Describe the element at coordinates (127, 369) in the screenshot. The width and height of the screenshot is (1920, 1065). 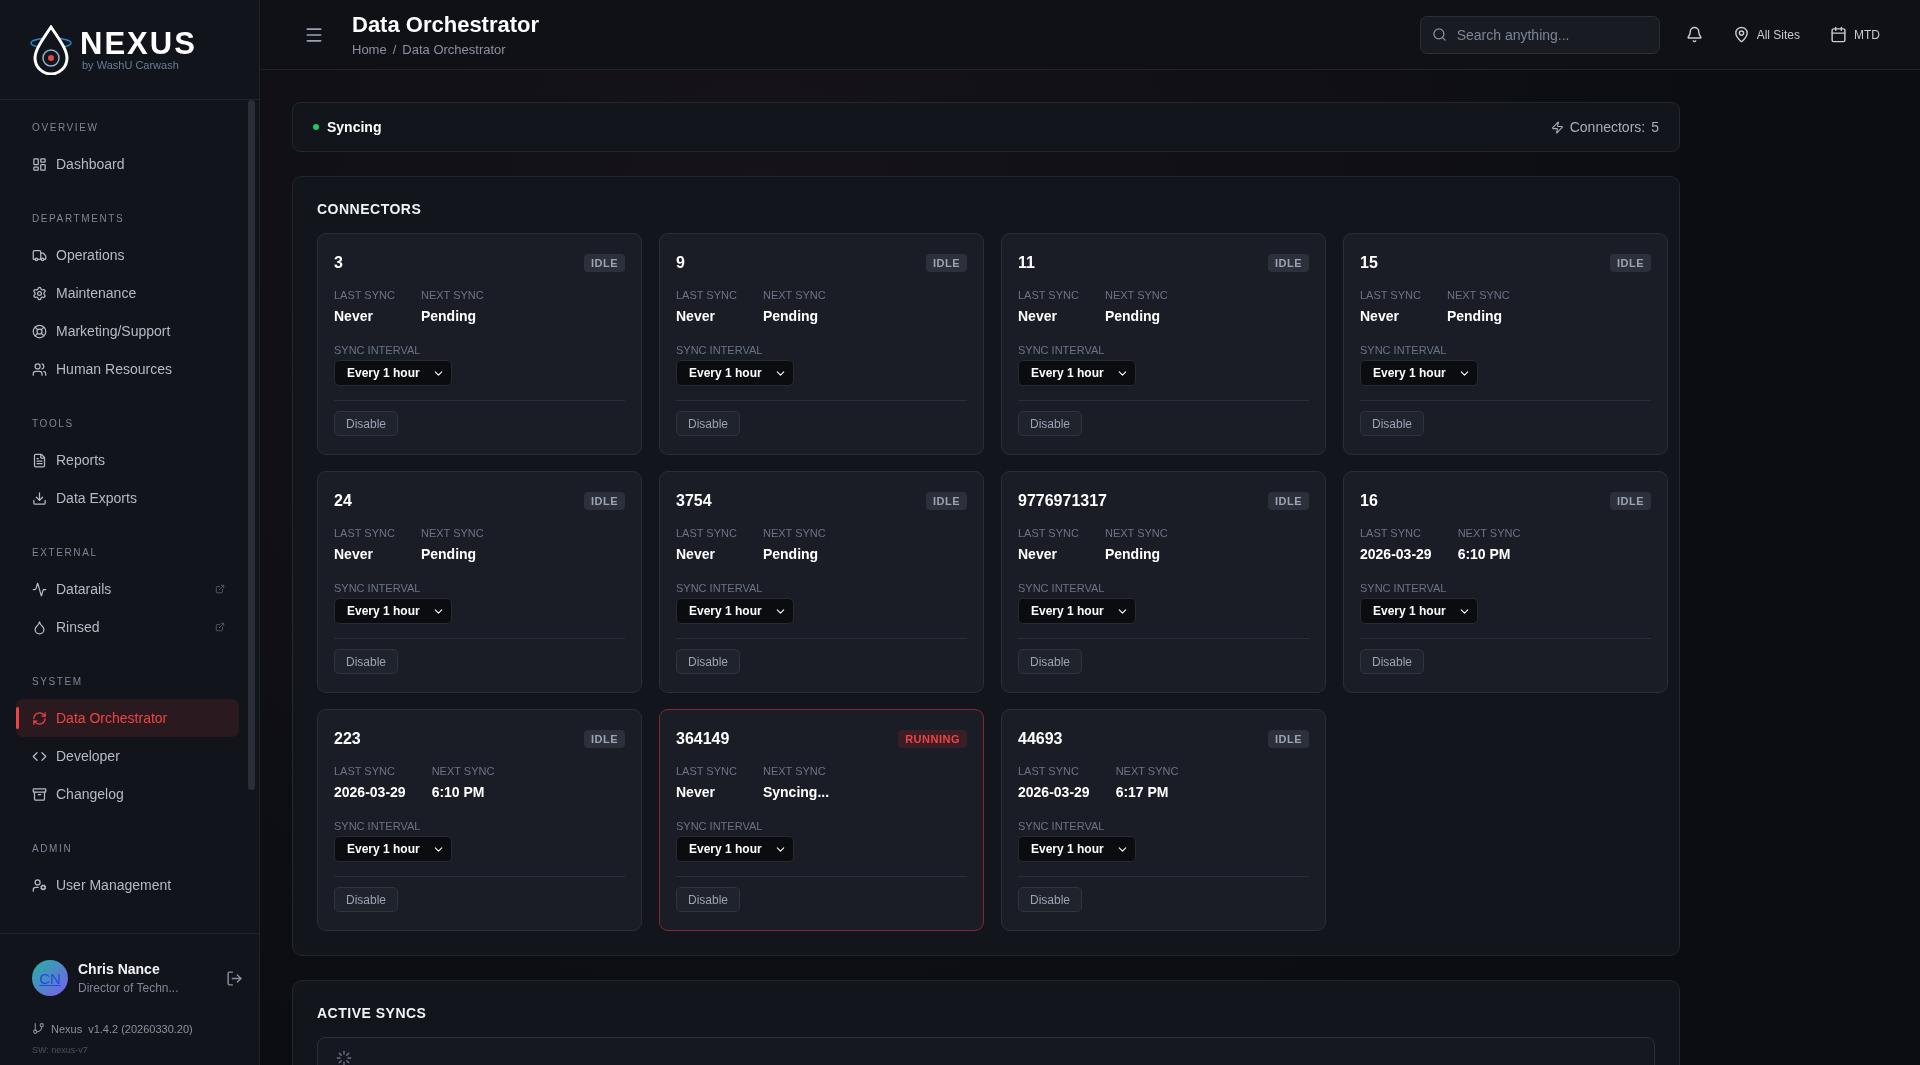
I see `nav-item: Human Resources` at that location.